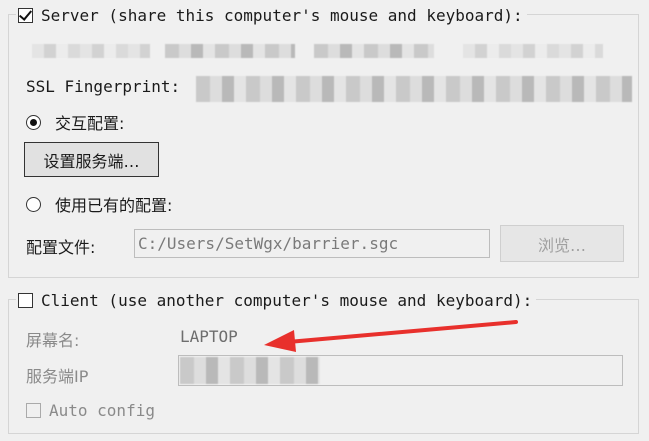 This screenshot has height=441, width=649. What do you see at coordinates (25, 15) in the screenshot?
I see `server-checkbox` at bounding box center [25, 15].